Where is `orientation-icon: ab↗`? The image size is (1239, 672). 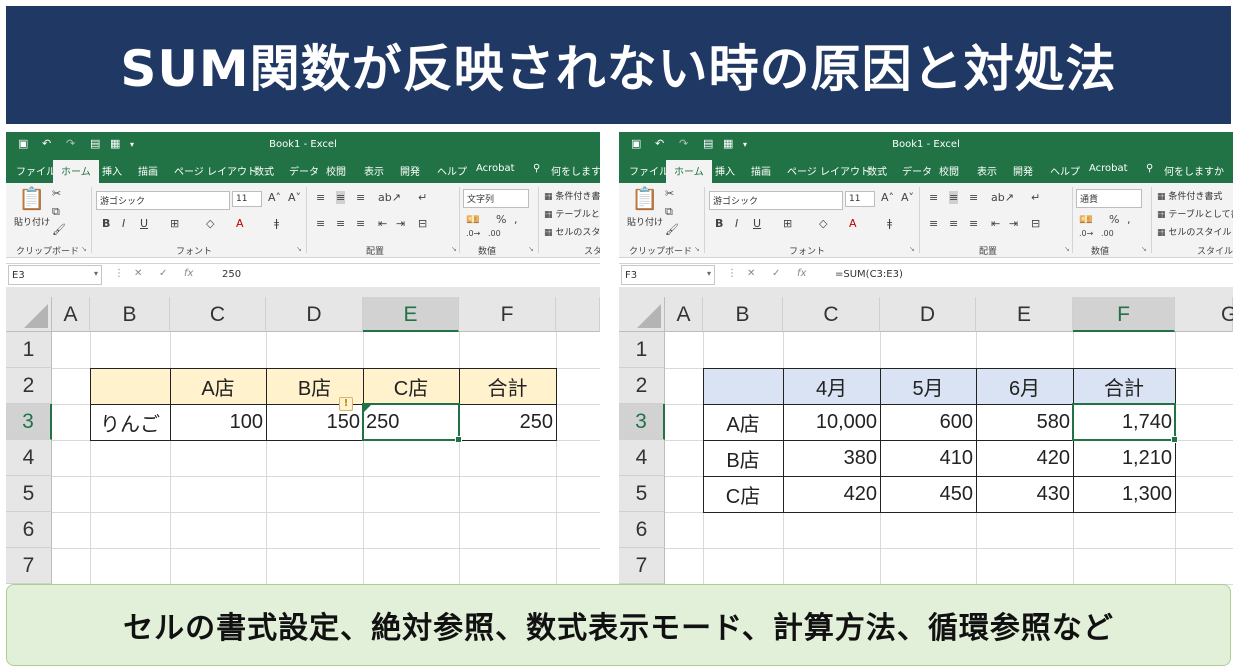 orientation-icon: ab↗ is located at coordinates (389, 197).